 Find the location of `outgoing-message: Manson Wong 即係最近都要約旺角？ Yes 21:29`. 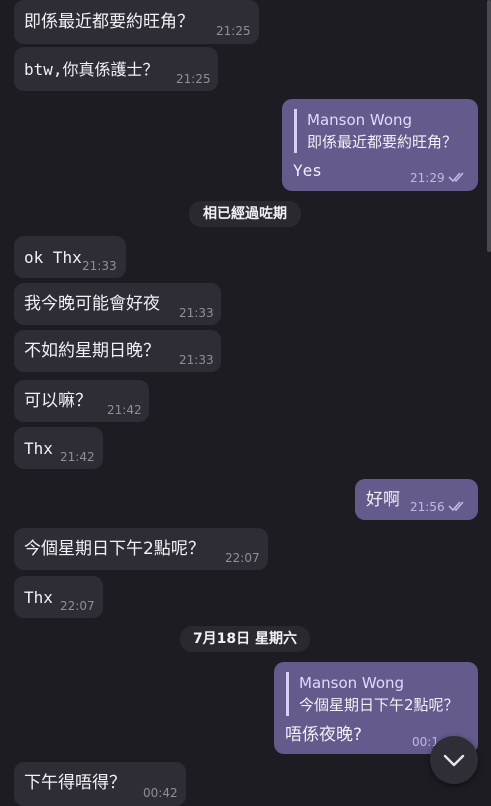

outgoing-message: Manson Wong 即係最近都要約旺角？ Yes 21:29 is located at coordinates (380, 145).